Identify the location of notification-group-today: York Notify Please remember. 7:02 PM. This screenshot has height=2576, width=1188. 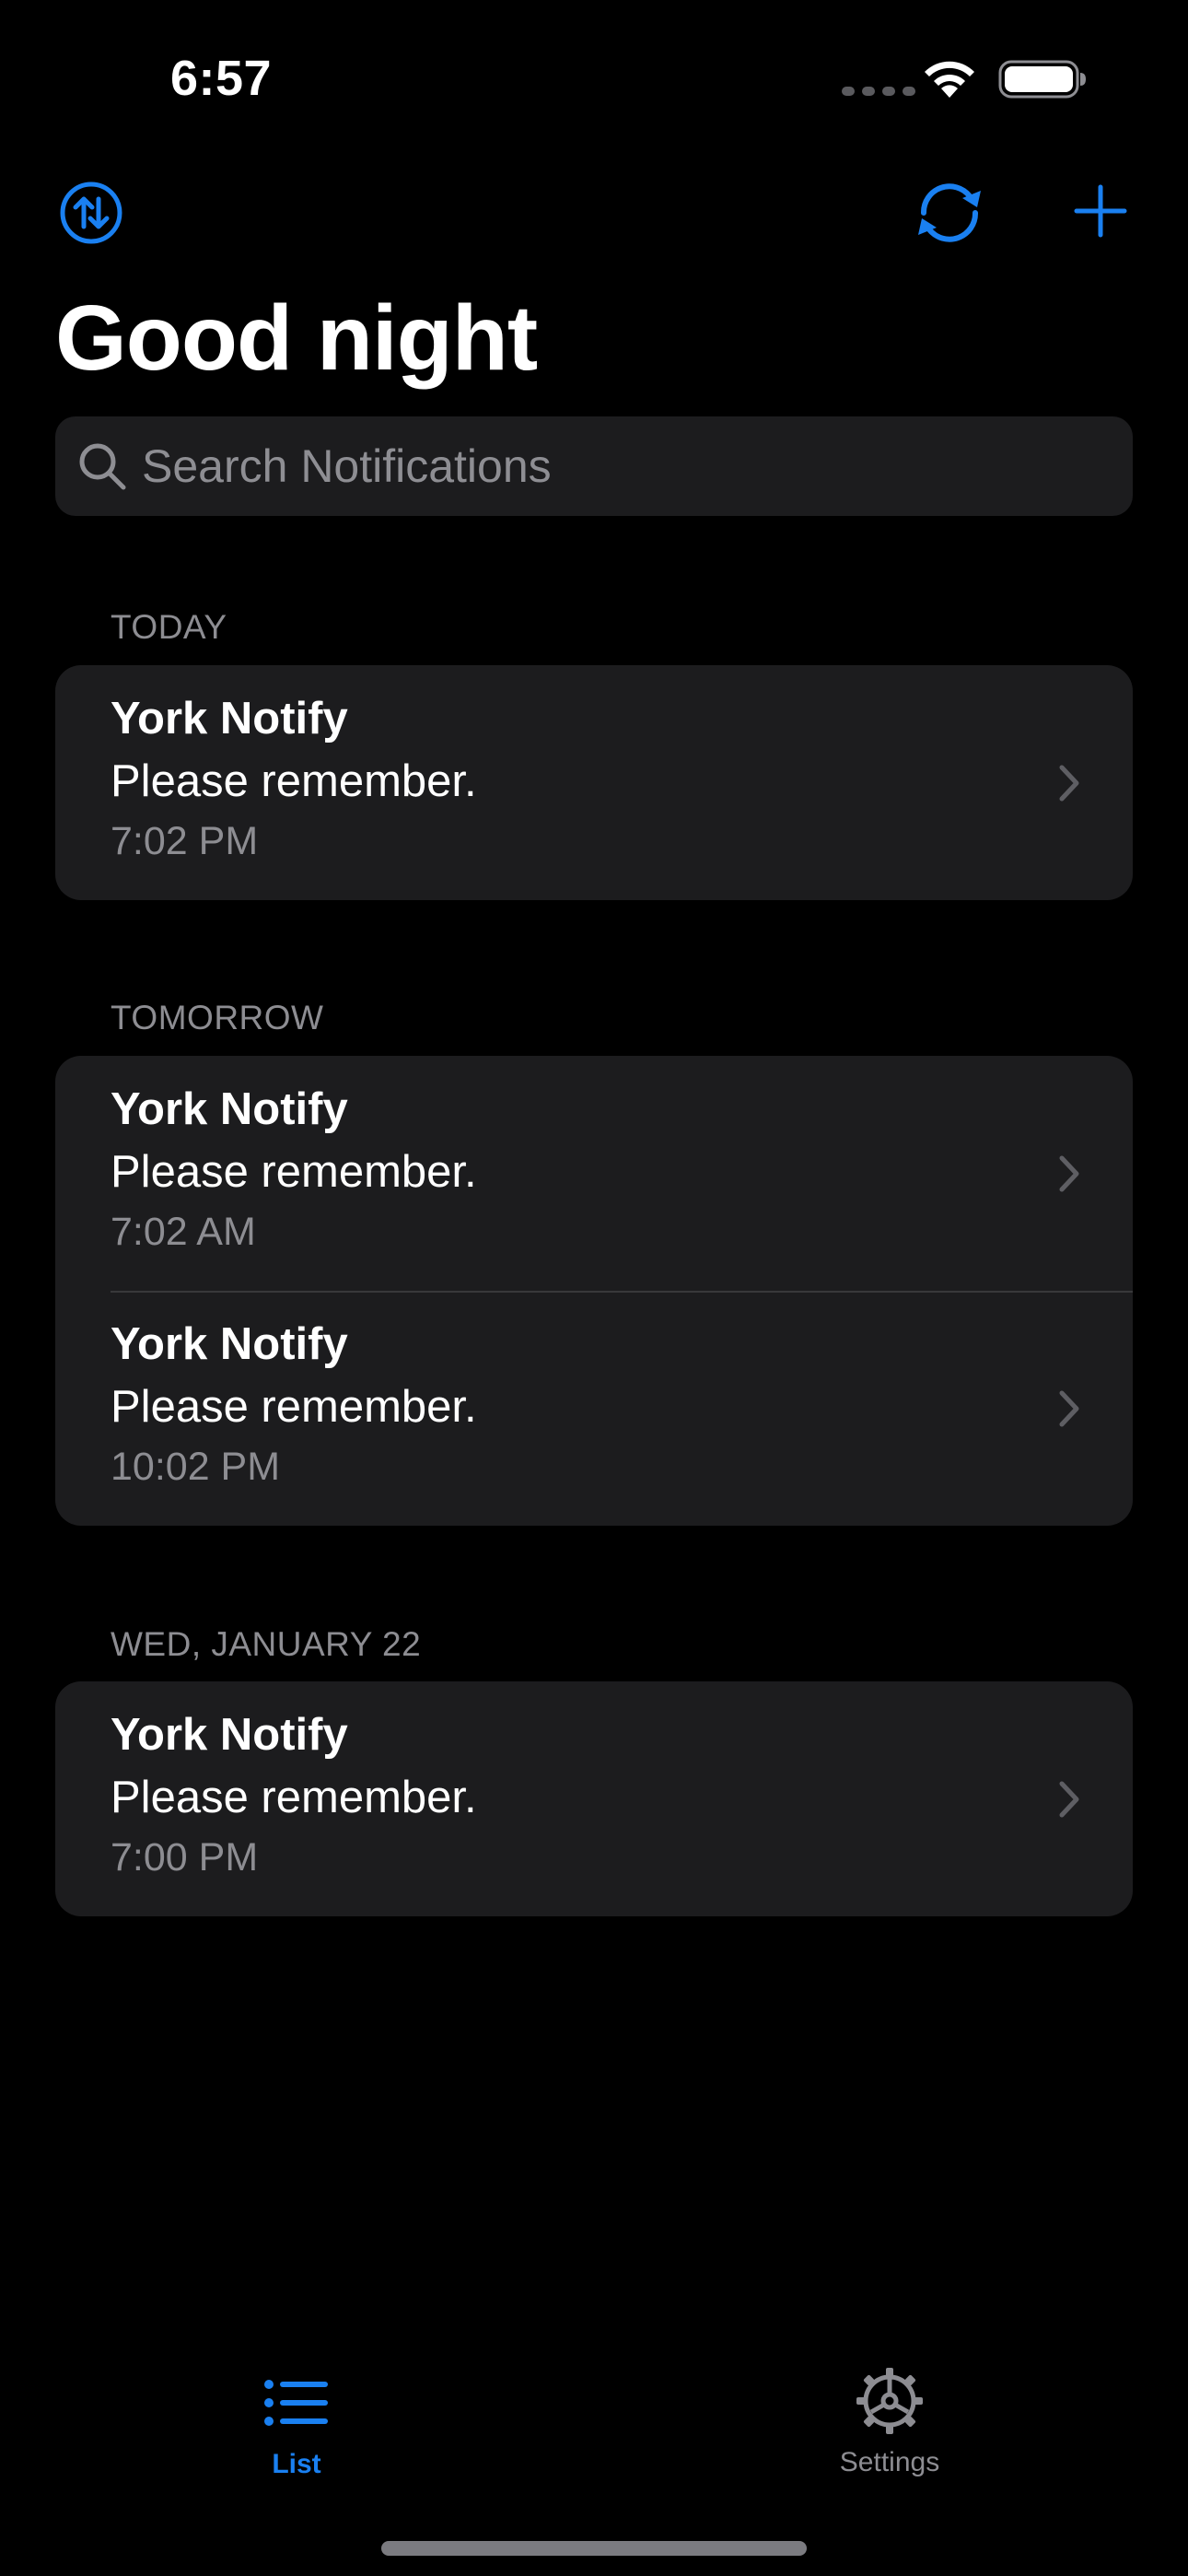
(594, 782).